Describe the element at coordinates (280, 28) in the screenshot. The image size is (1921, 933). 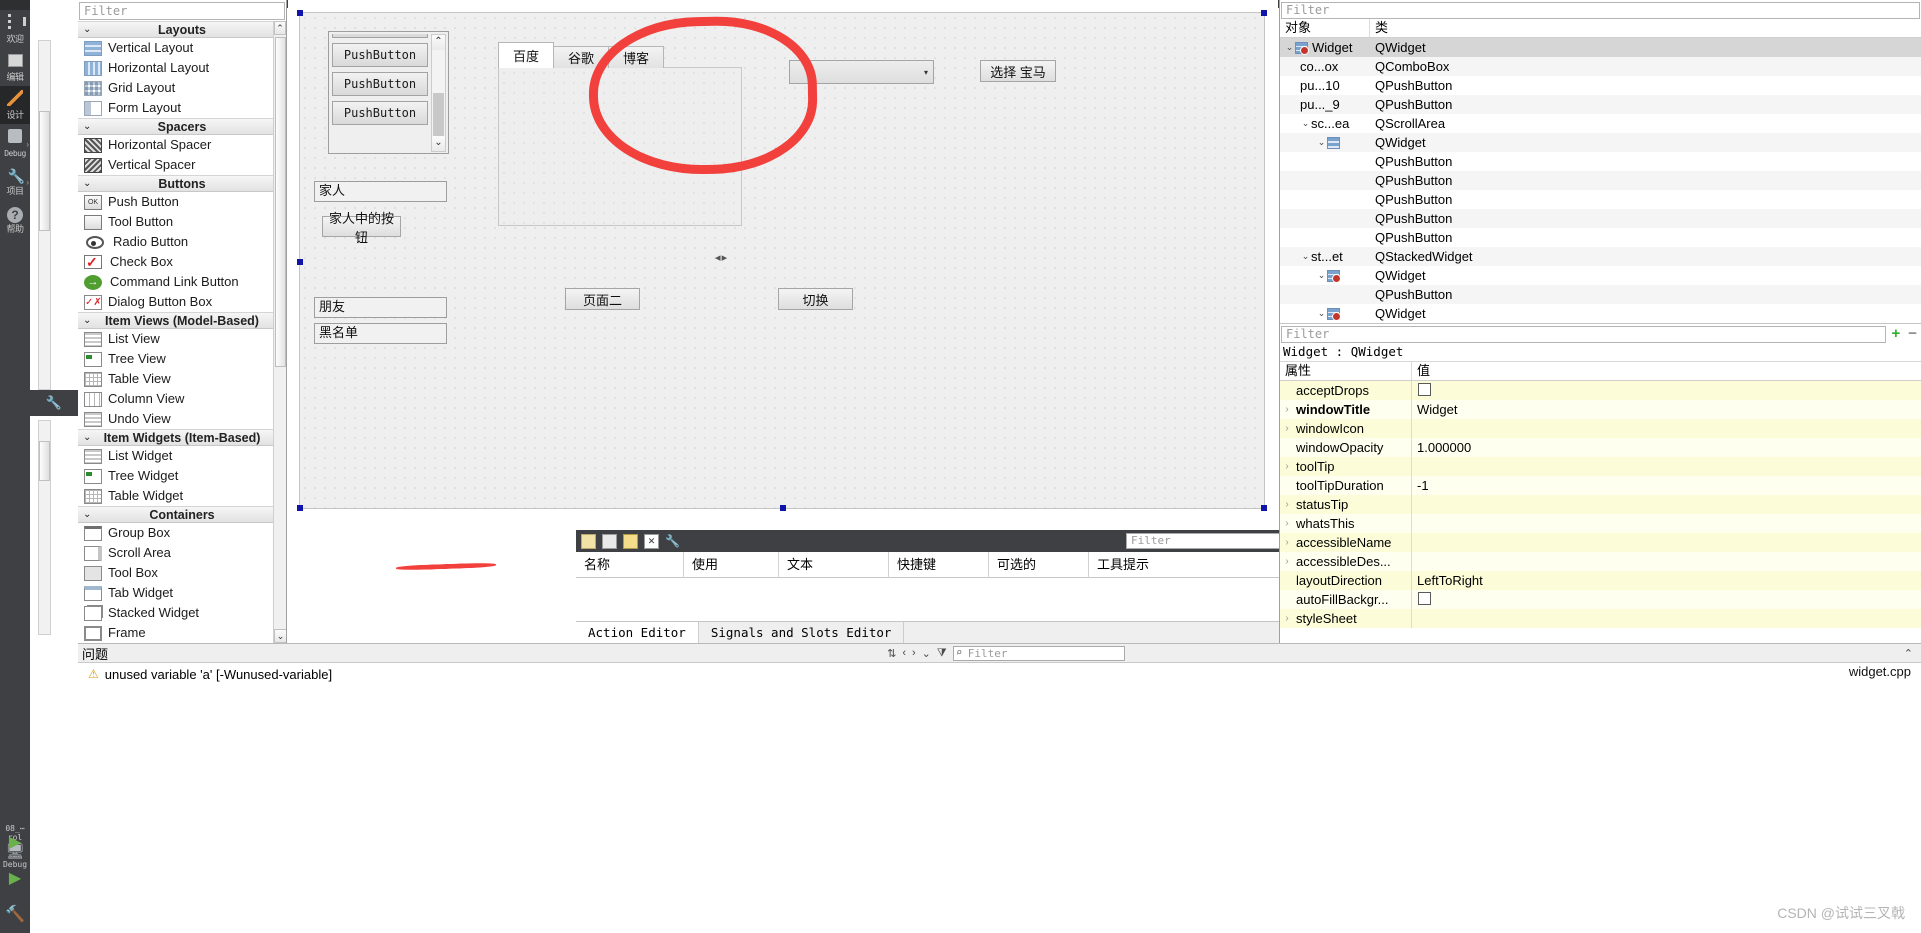
I see `scroll-up-icon: ⌃` at that location.